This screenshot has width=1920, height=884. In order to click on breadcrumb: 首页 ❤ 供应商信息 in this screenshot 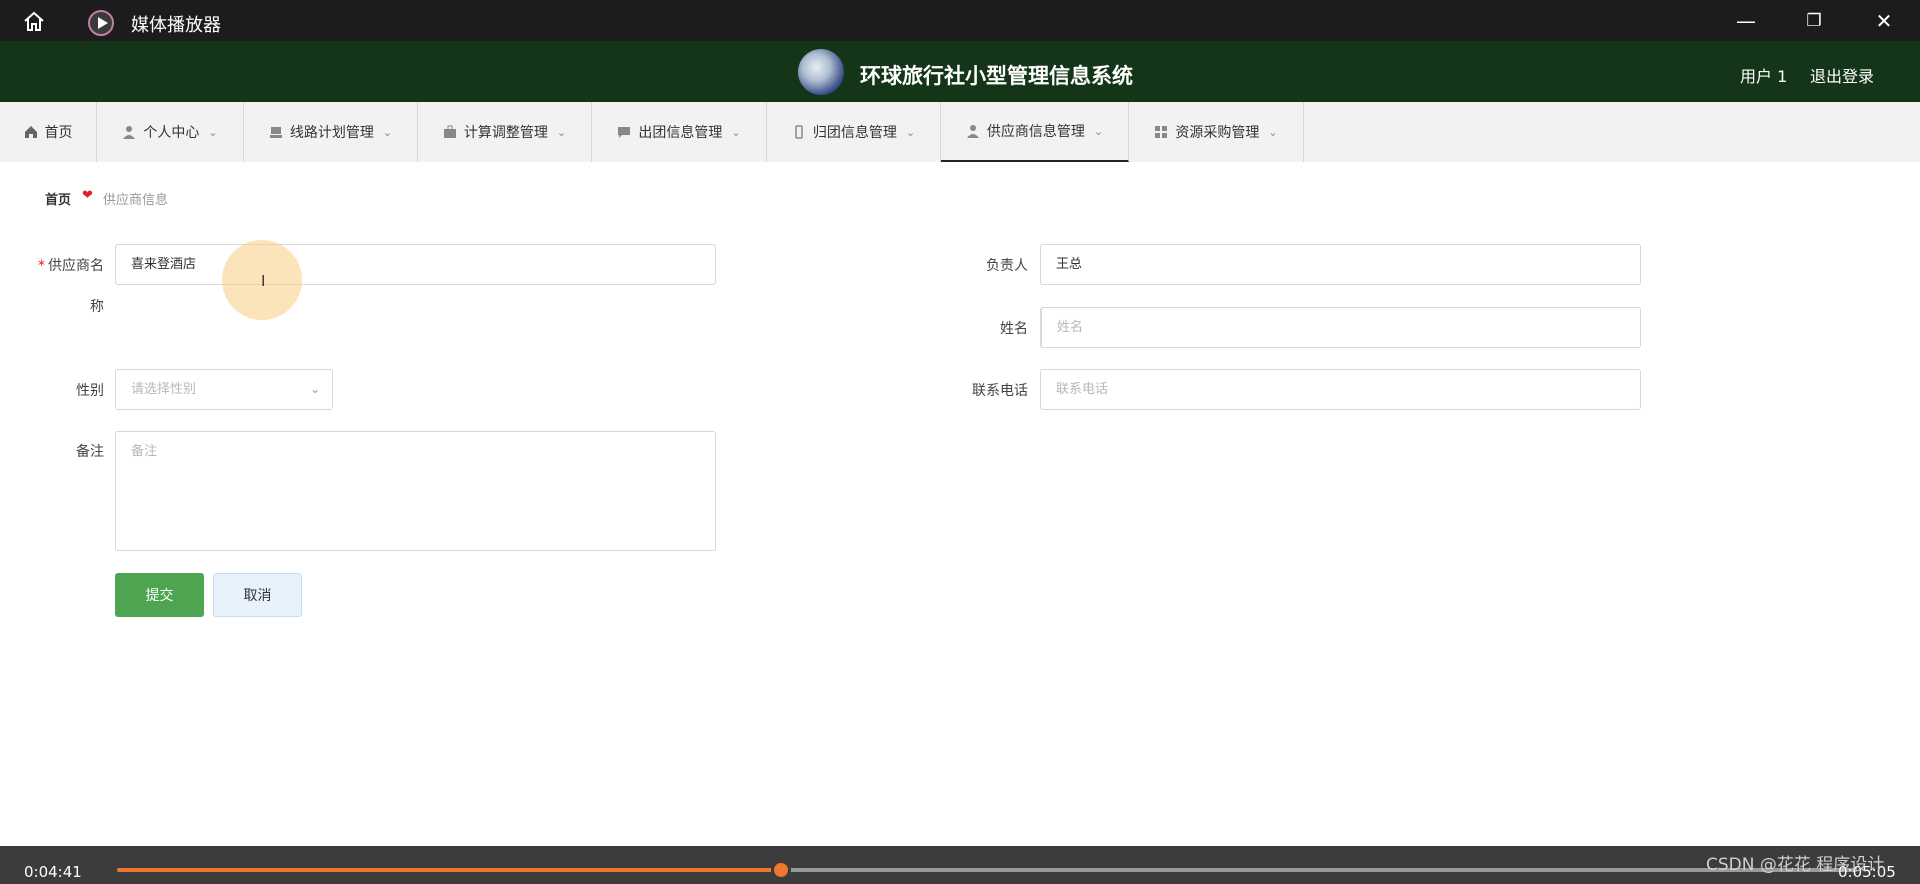, I will do `click(959, 197)`.